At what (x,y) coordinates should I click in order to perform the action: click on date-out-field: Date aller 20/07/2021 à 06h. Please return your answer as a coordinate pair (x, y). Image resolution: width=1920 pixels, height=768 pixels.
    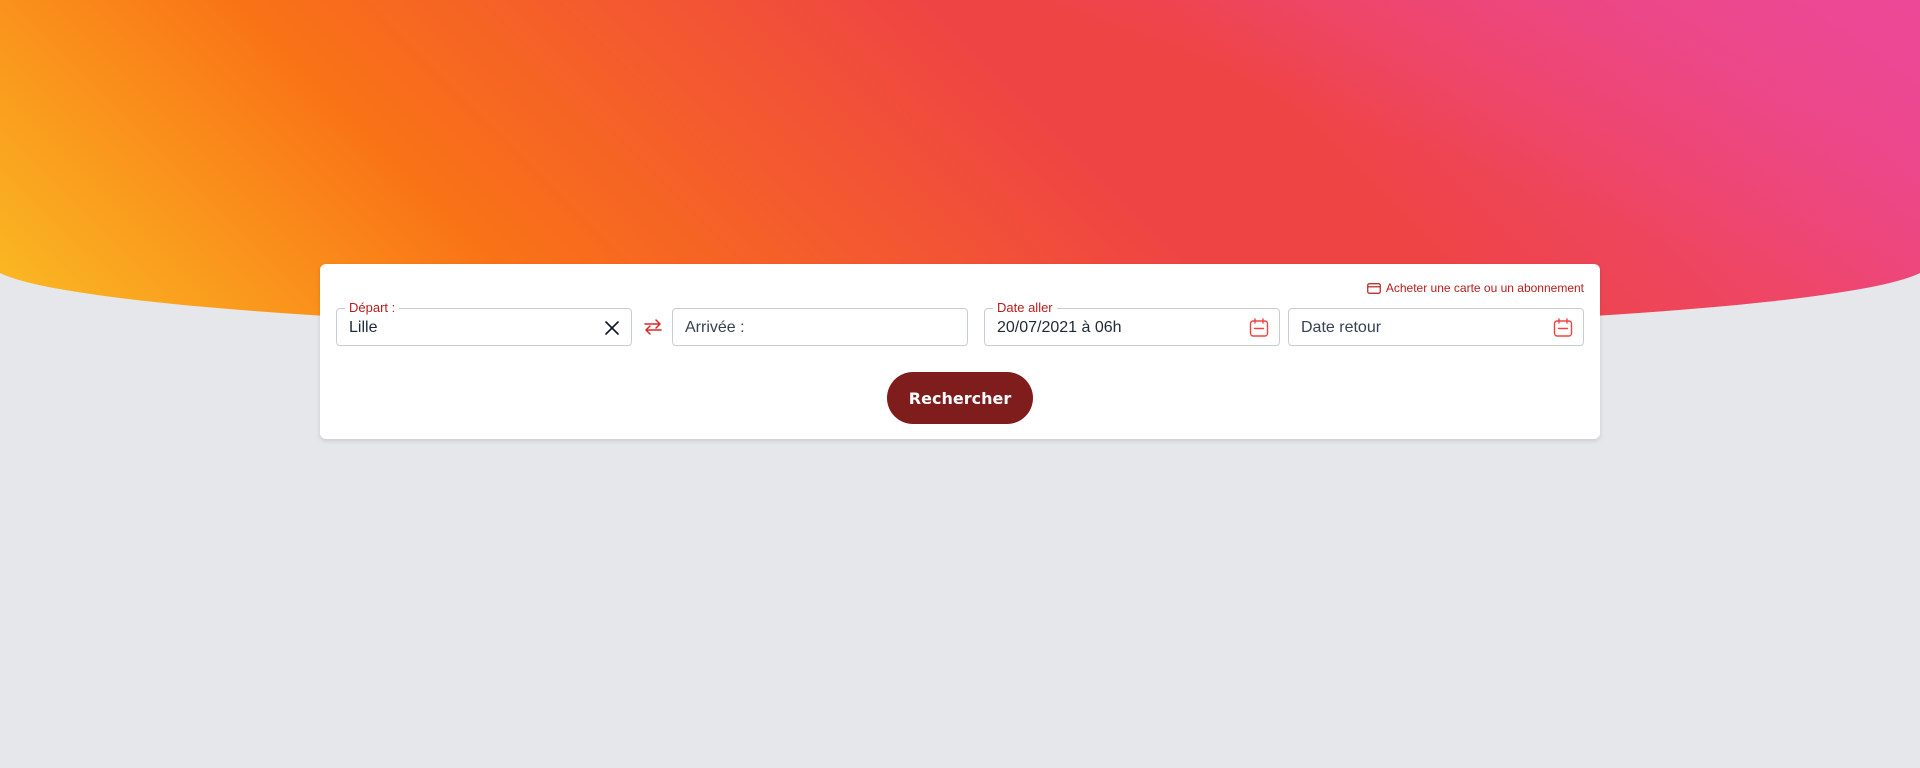
    Looking at the image, I should click on (1132, 323).